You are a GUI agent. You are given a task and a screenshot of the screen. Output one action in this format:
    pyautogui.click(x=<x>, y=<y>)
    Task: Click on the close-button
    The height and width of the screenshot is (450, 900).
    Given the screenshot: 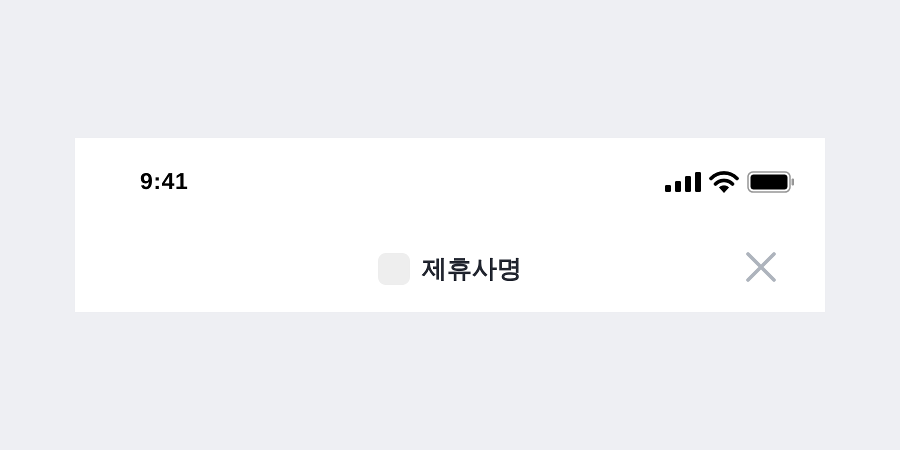 What is the action you would take?
    pyautogui.click(x=761, y=267)
    